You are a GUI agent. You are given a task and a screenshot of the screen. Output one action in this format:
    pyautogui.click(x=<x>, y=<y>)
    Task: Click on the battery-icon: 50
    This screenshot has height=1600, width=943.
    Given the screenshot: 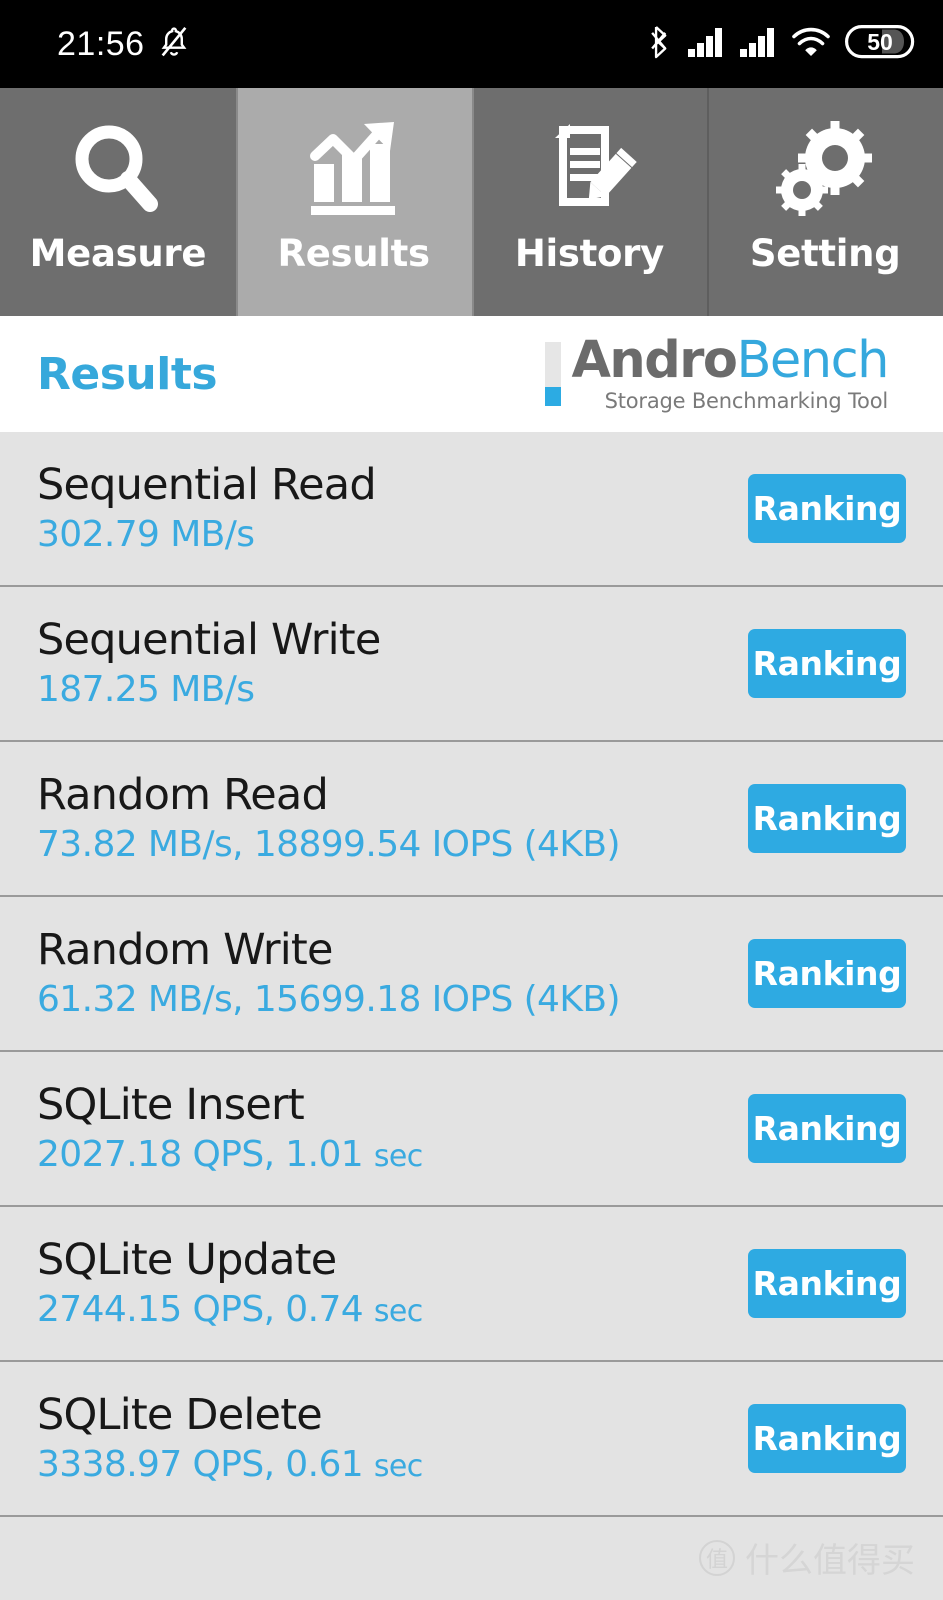 What is the action you would take?
    pyautogui.click(x=880, y=44)
    